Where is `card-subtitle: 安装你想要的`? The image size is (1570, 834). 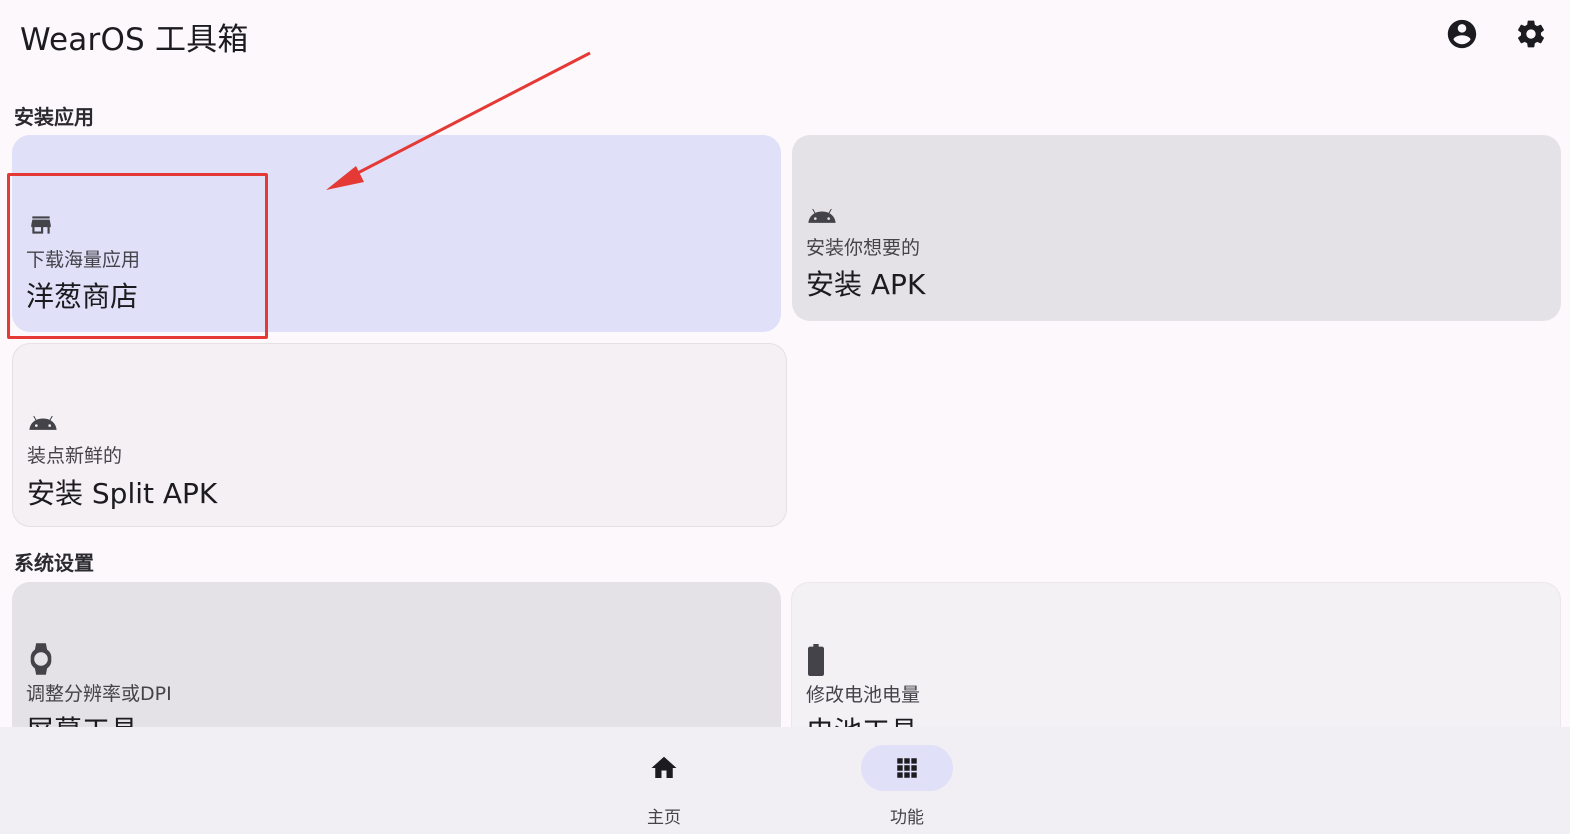
card-subtitle: 安装你想要的 is located at coordinates (863, 248).